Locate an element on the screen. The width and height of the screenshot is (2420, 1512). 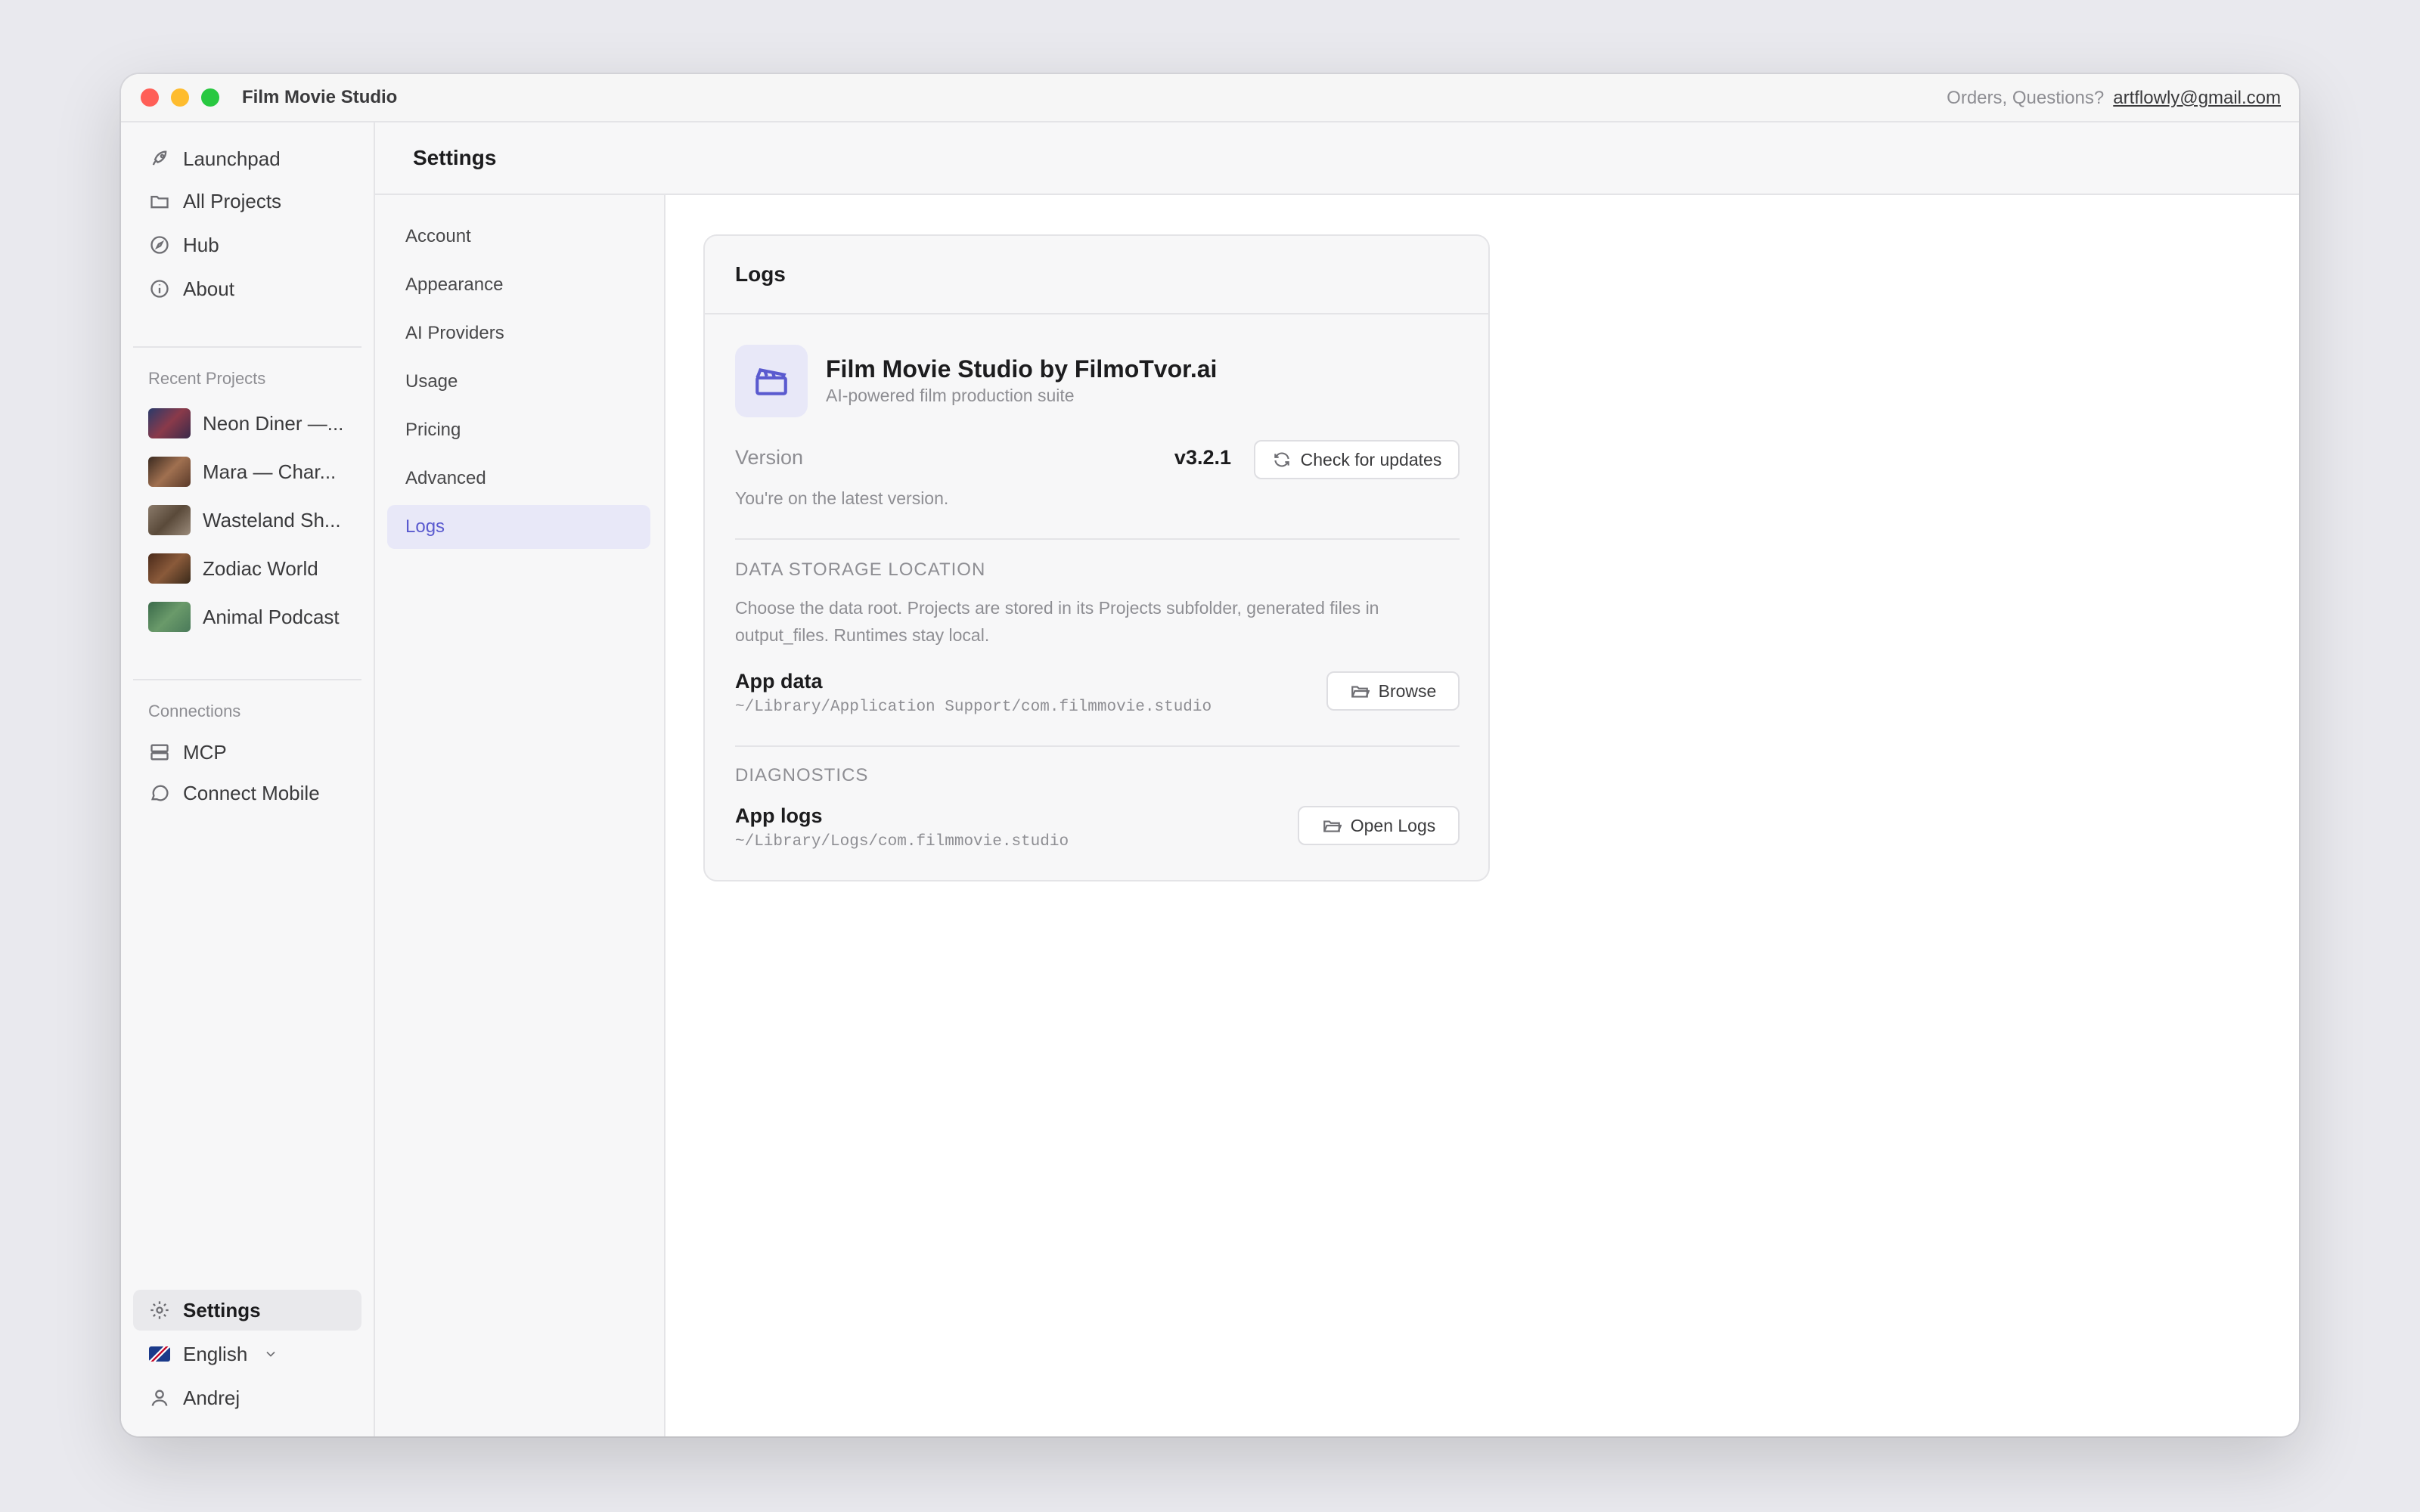
version-label: Version is located at coordinates (769, 457).